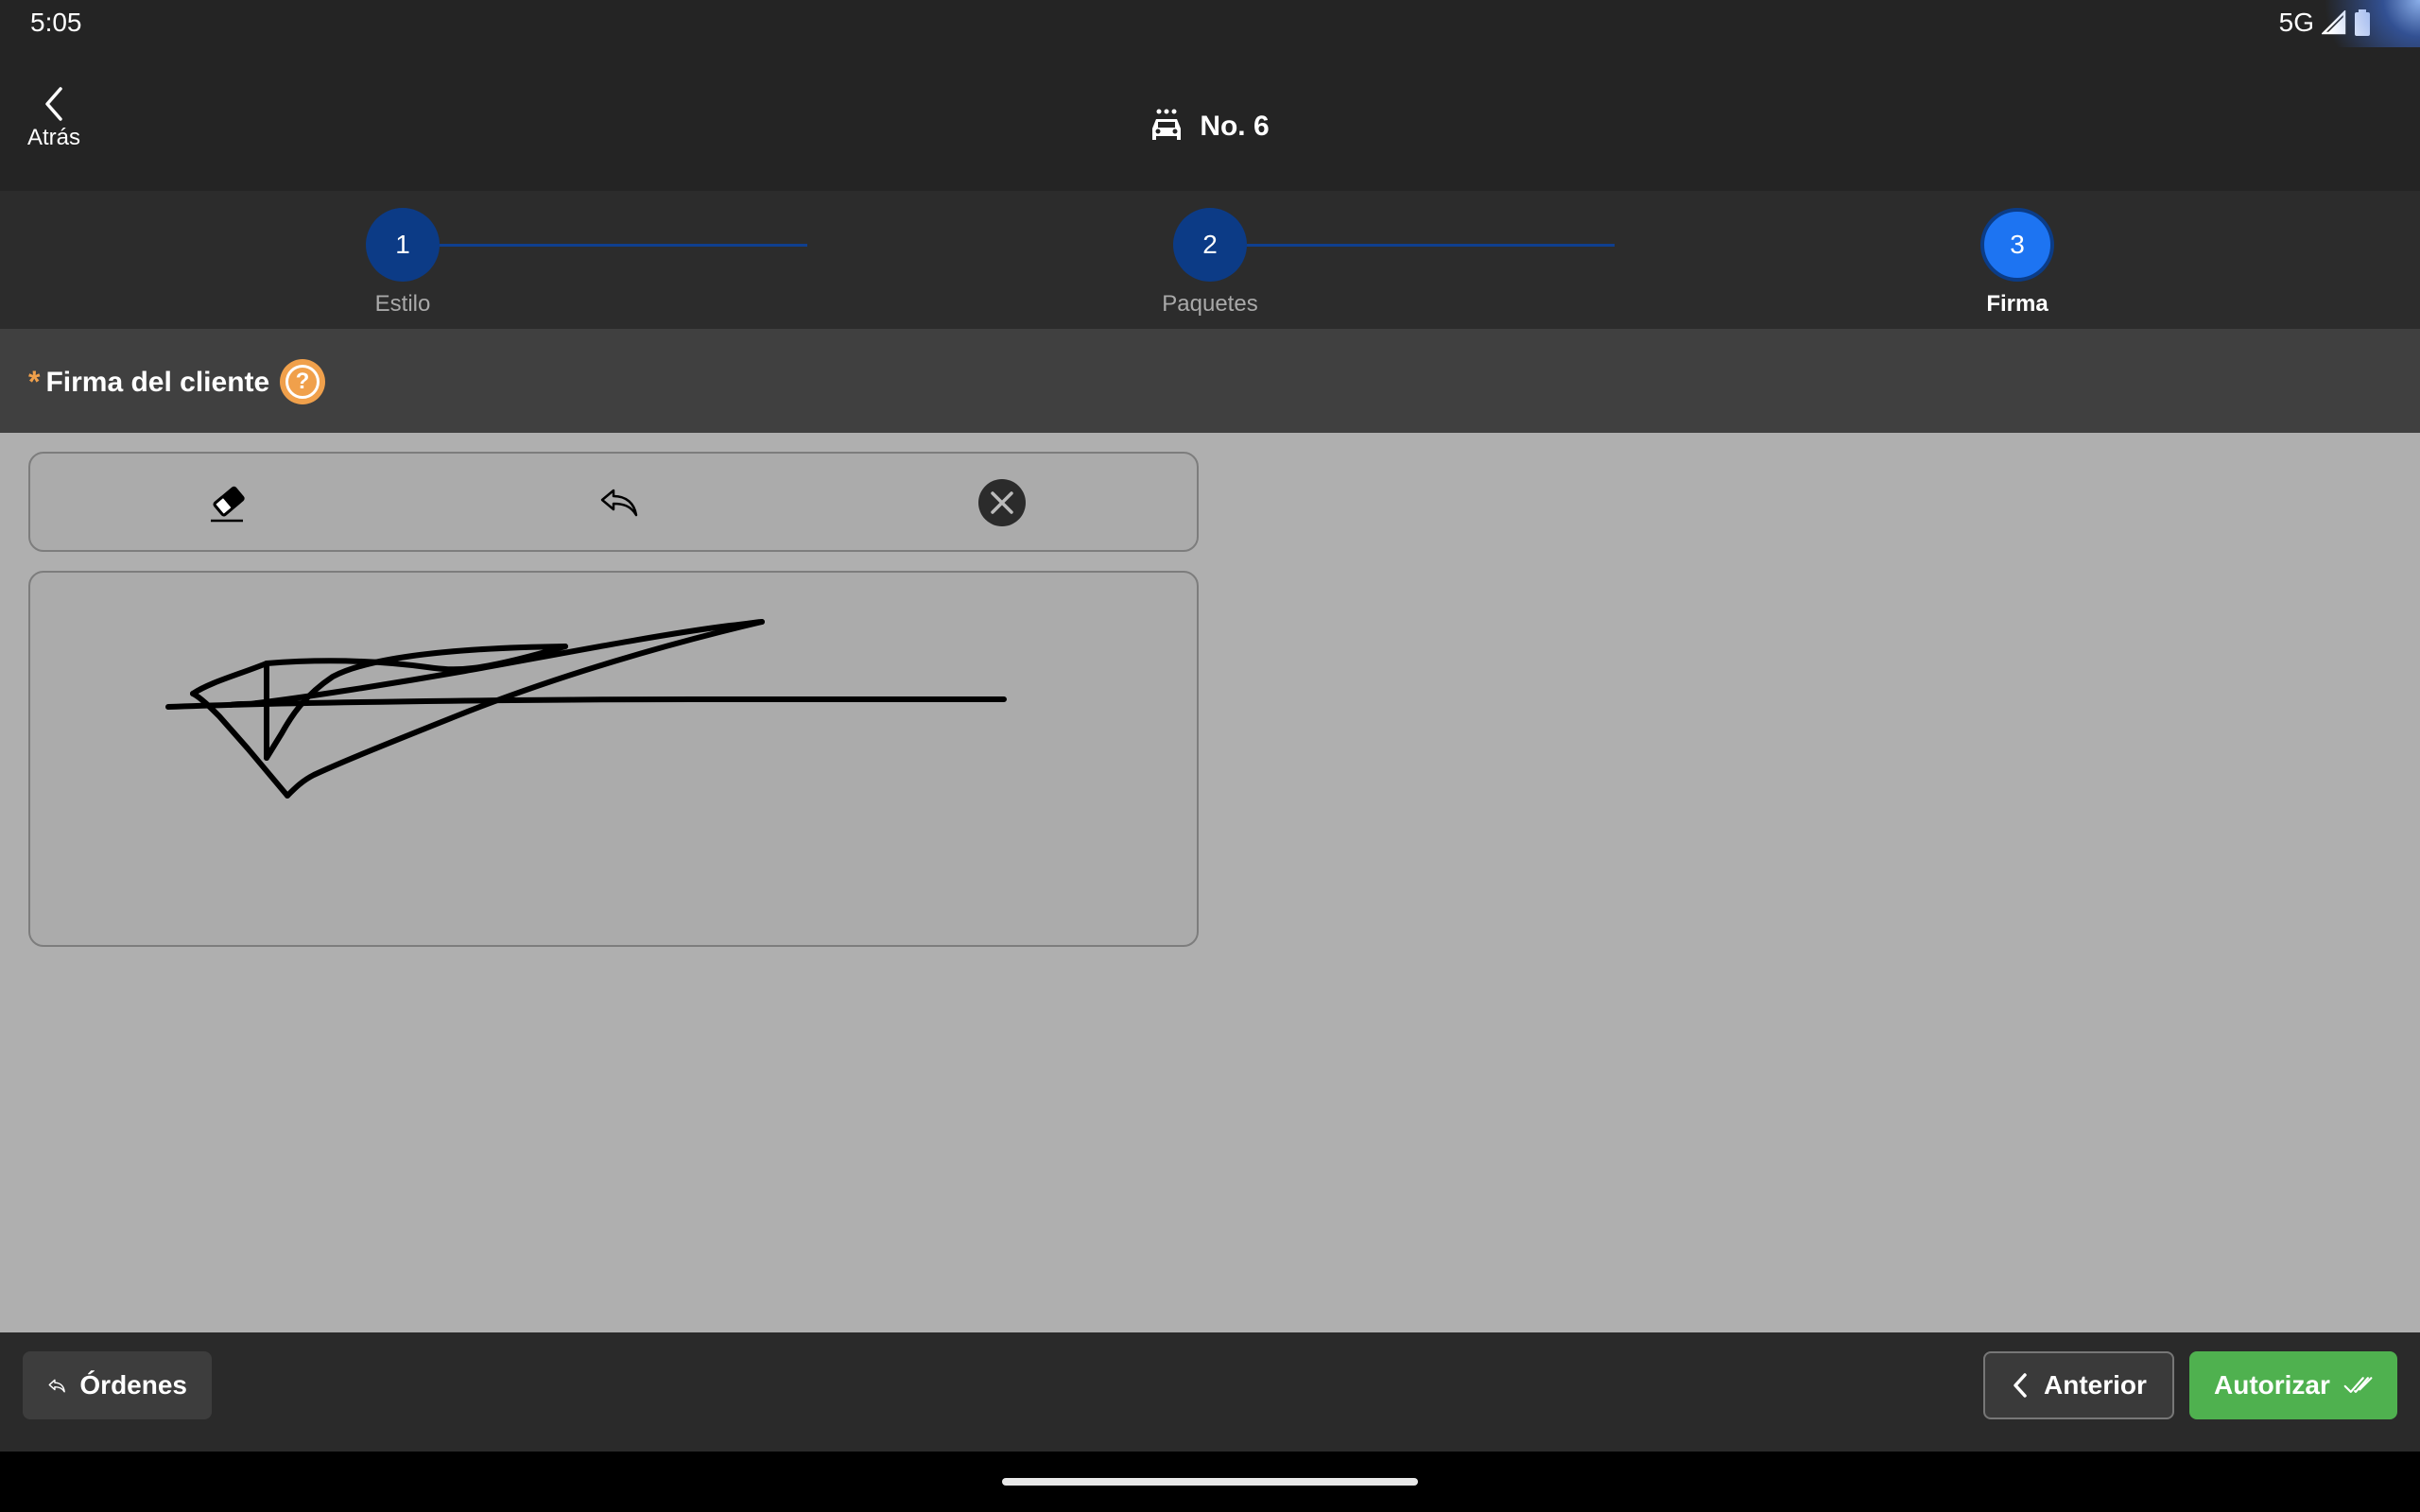 The width and height of the screenshot is (2420, 1512). I want to click on section-title: * Firma del cliente, so click(148, 382).